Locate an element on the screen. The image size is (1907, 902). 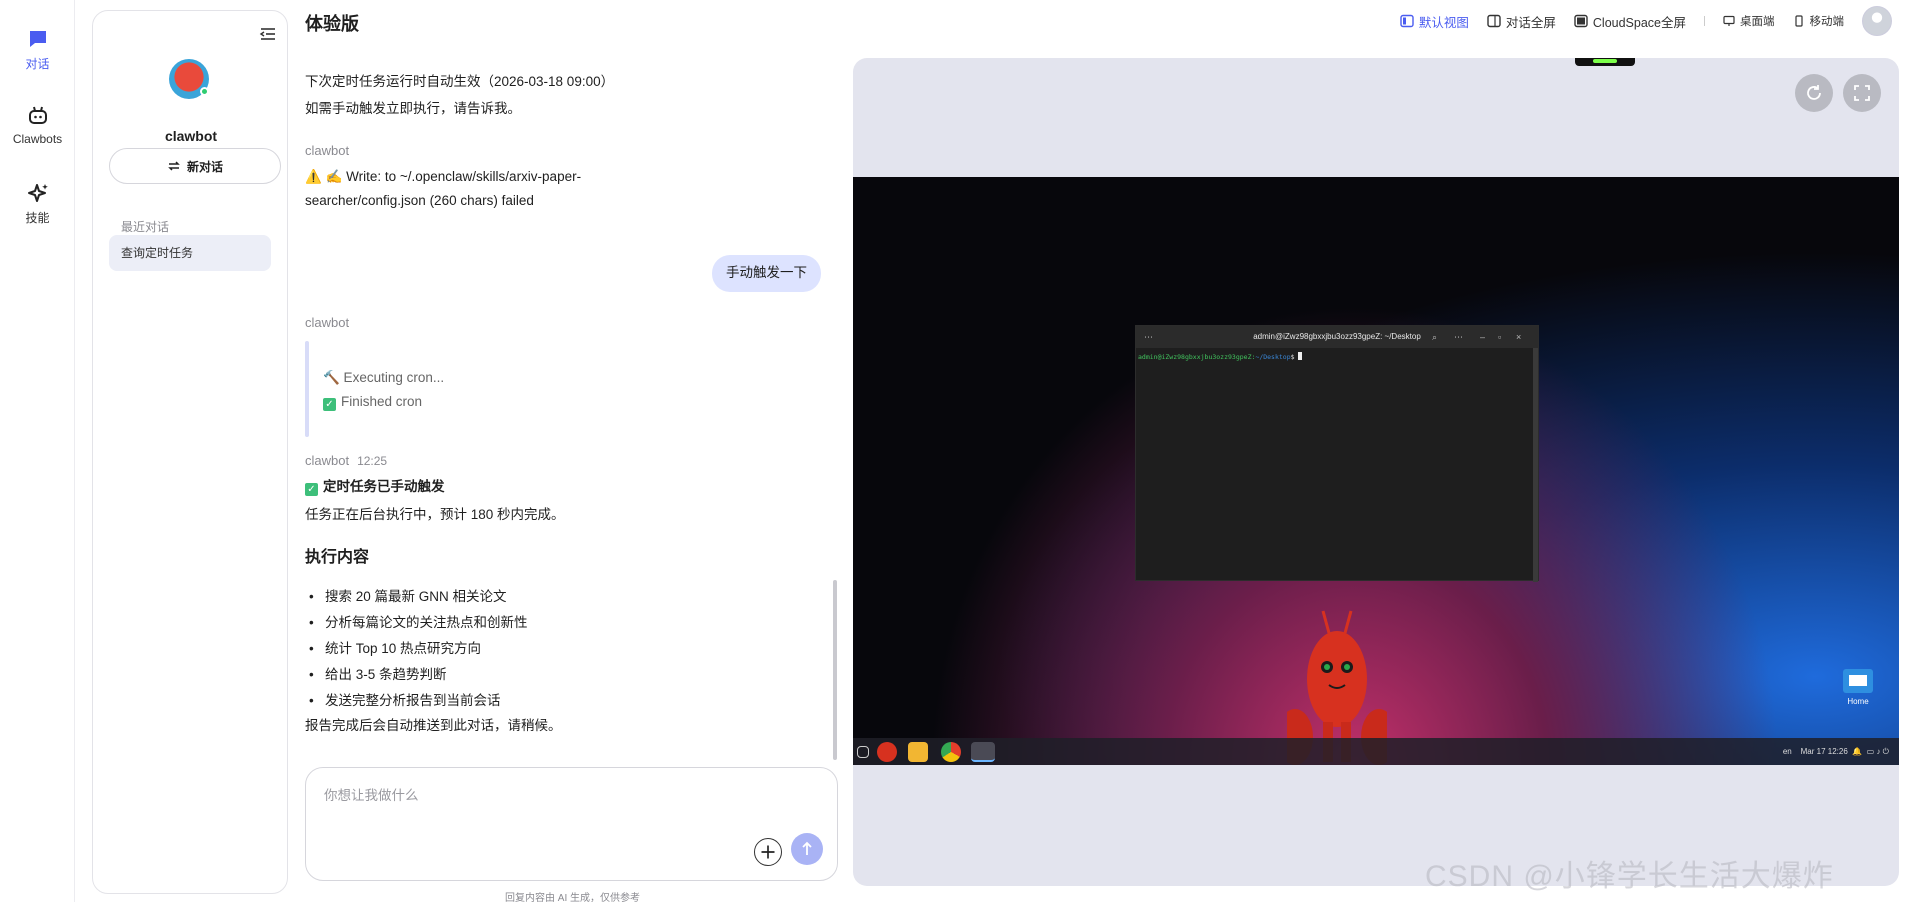
online-status-dot is located at coordinates (204, 91).